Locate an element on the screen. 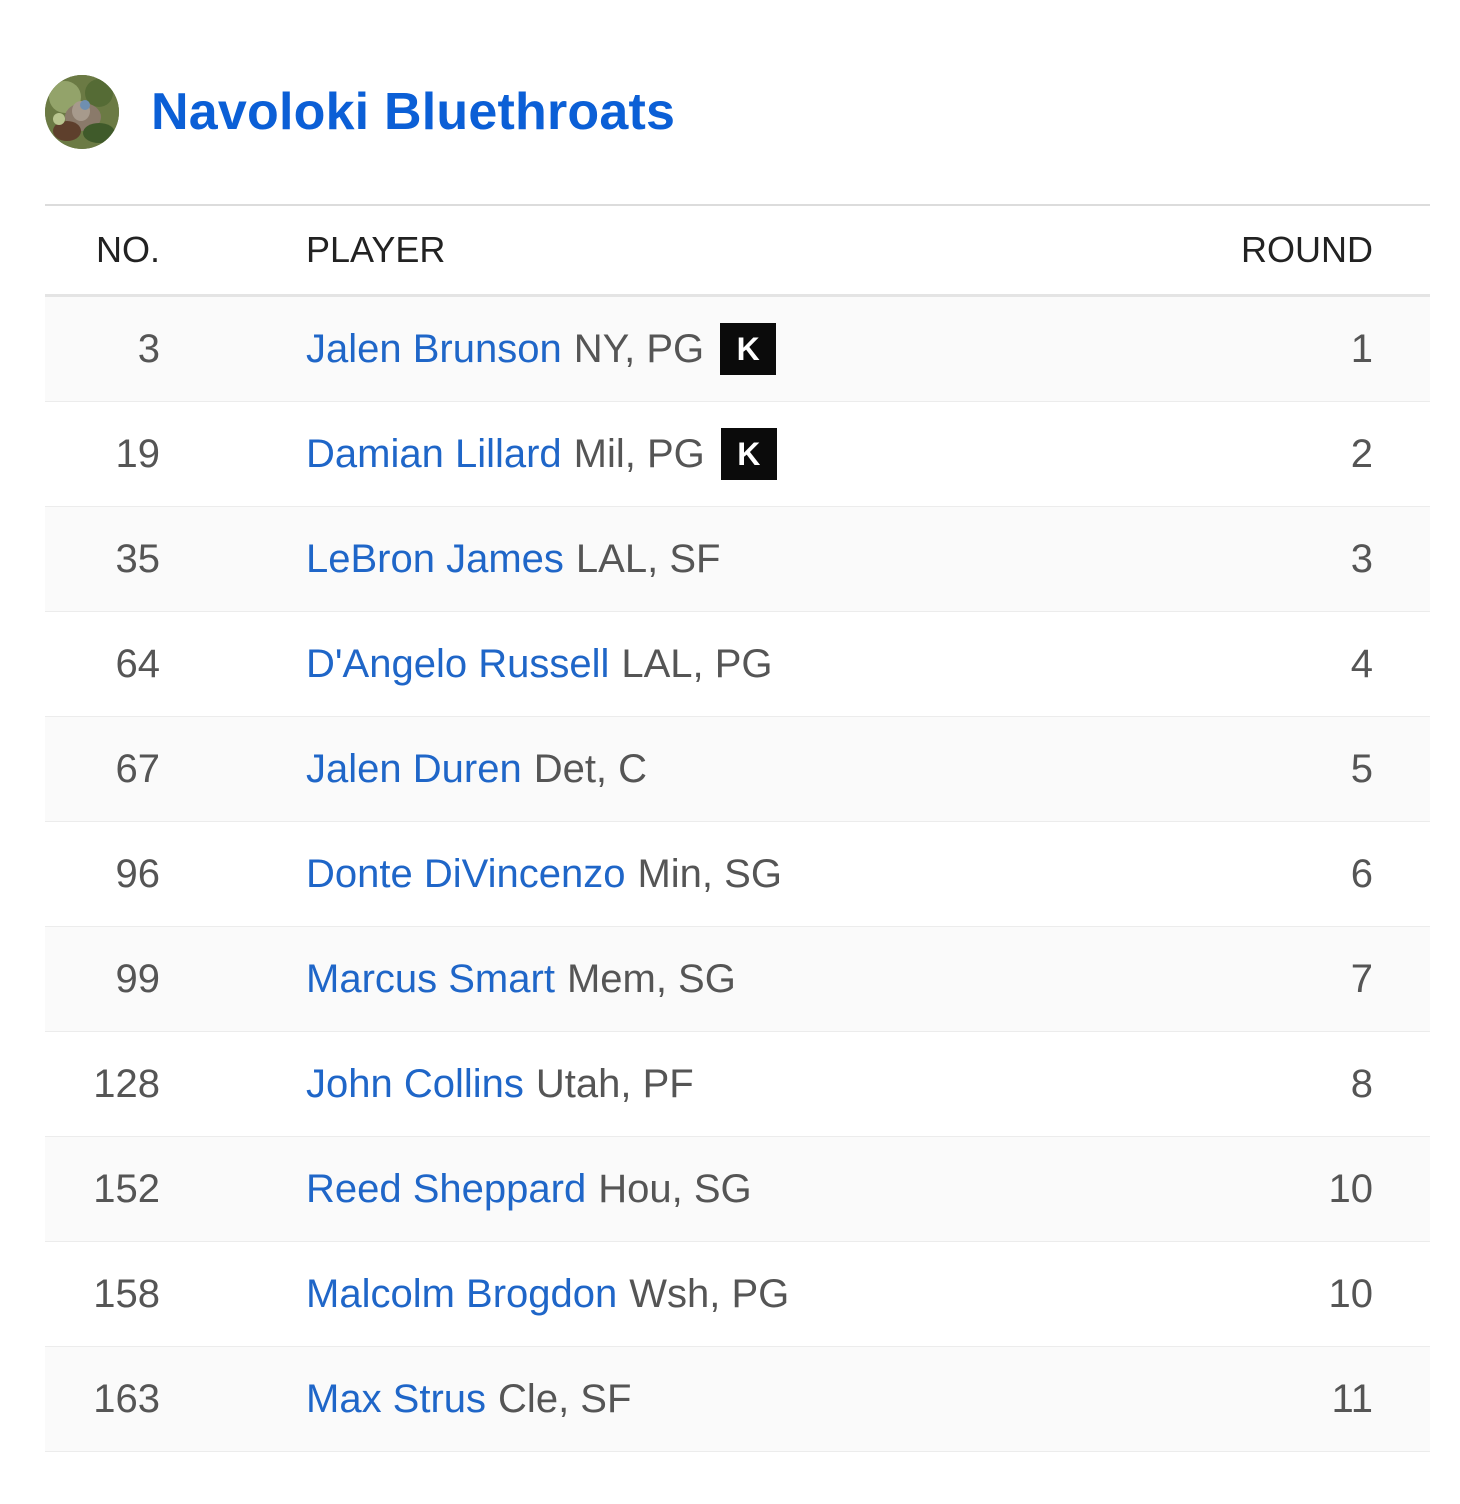 The height and width of the screenshot is (1504, 1460). table-header-row: NO. PLAYER ROUND is located at coordinates (737, 251).